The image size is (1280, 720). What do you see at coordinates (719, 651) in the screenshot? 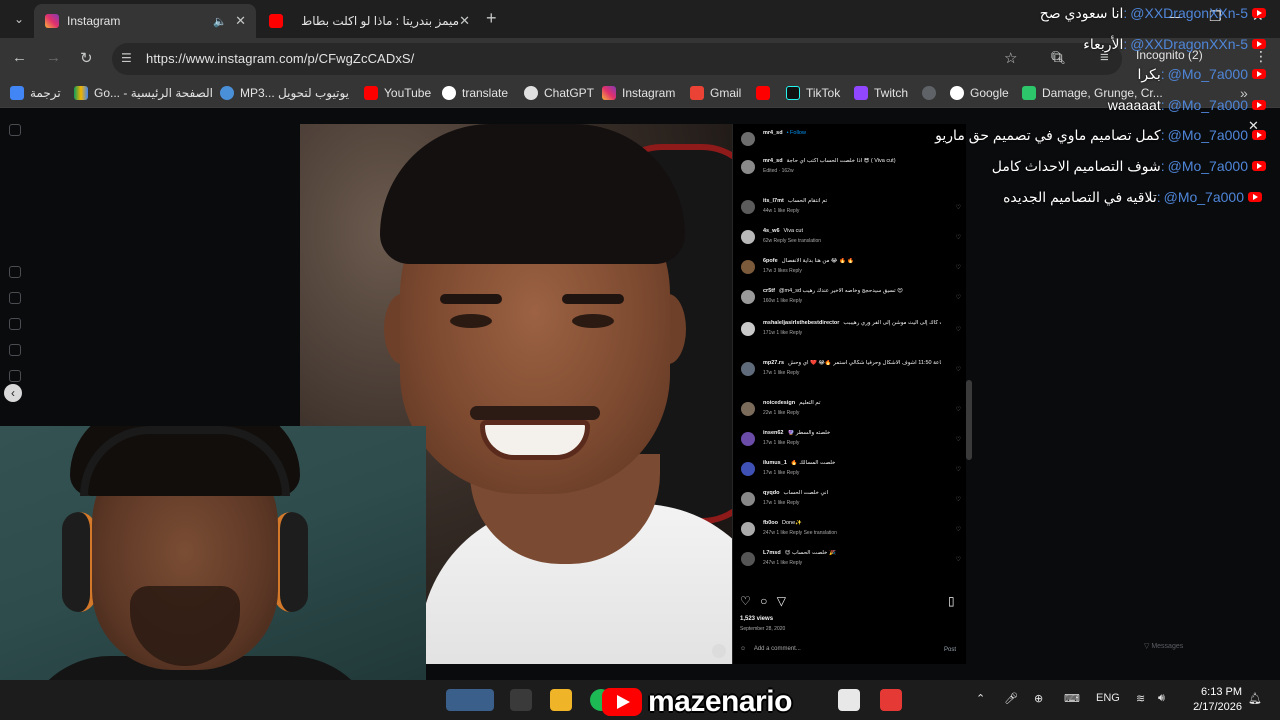
I see `audio-toggle-icon` at bounding box center [719, 651].